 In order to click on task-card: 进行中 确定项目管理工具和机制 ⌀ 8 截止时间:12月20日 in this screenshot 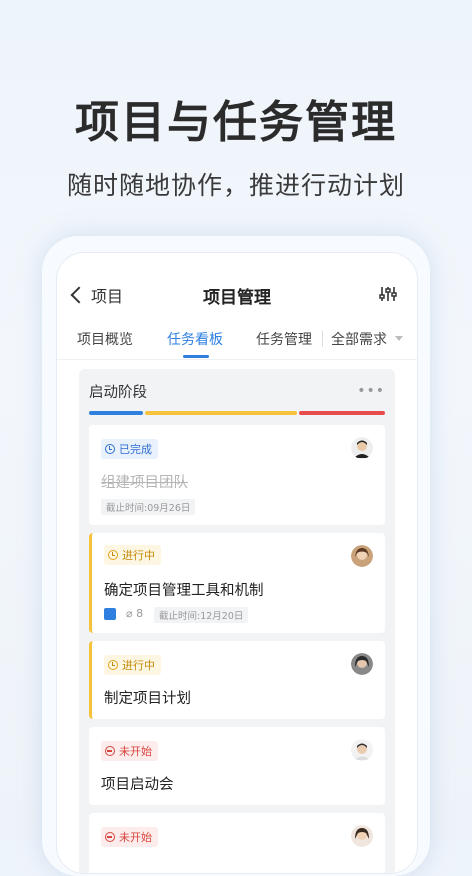, I will do `click(237, 583)`.